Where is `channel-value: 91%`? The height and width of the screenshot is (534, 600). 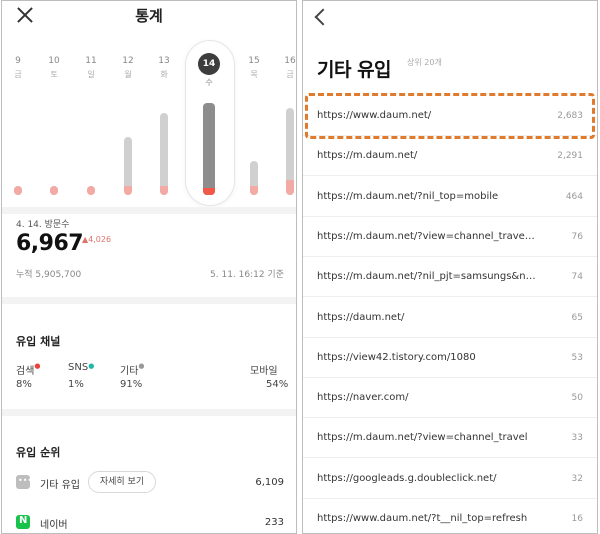 channel-value: 91% is located at coordinates (131, 384).